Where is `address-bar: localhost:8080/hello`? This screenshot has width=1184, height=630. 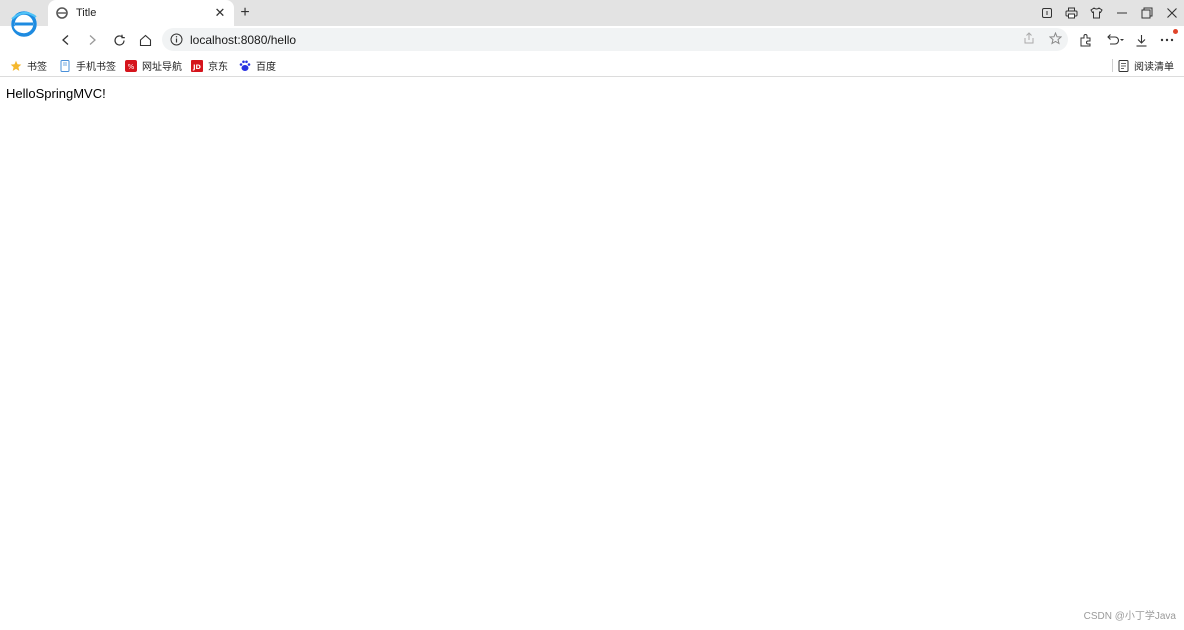 address-bar: localhost:8080/hello is located at coordinates (615, 39).